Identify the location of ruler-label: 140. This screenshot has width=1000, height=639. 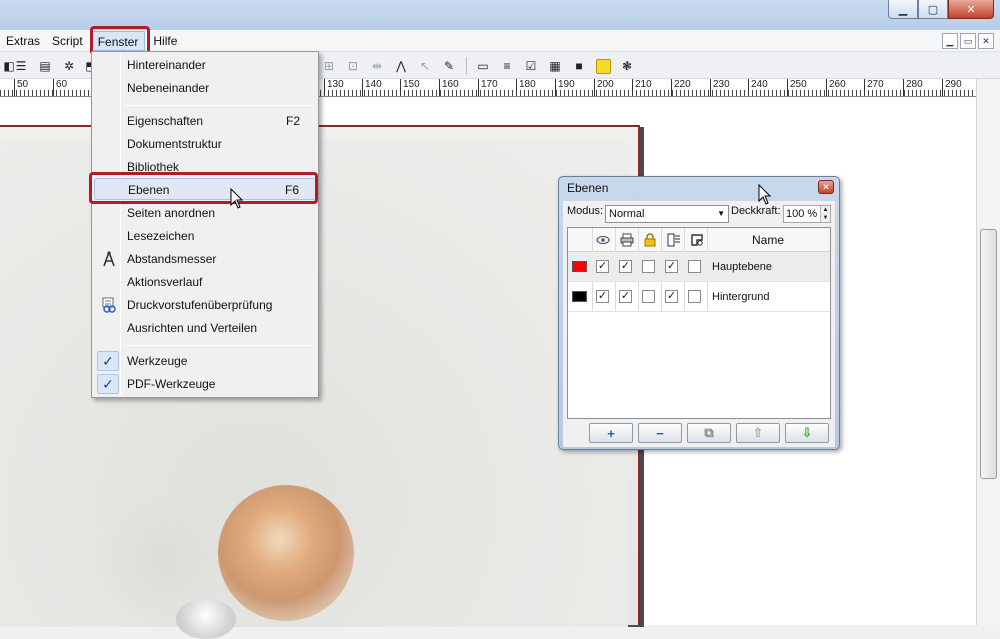
(372, 87).